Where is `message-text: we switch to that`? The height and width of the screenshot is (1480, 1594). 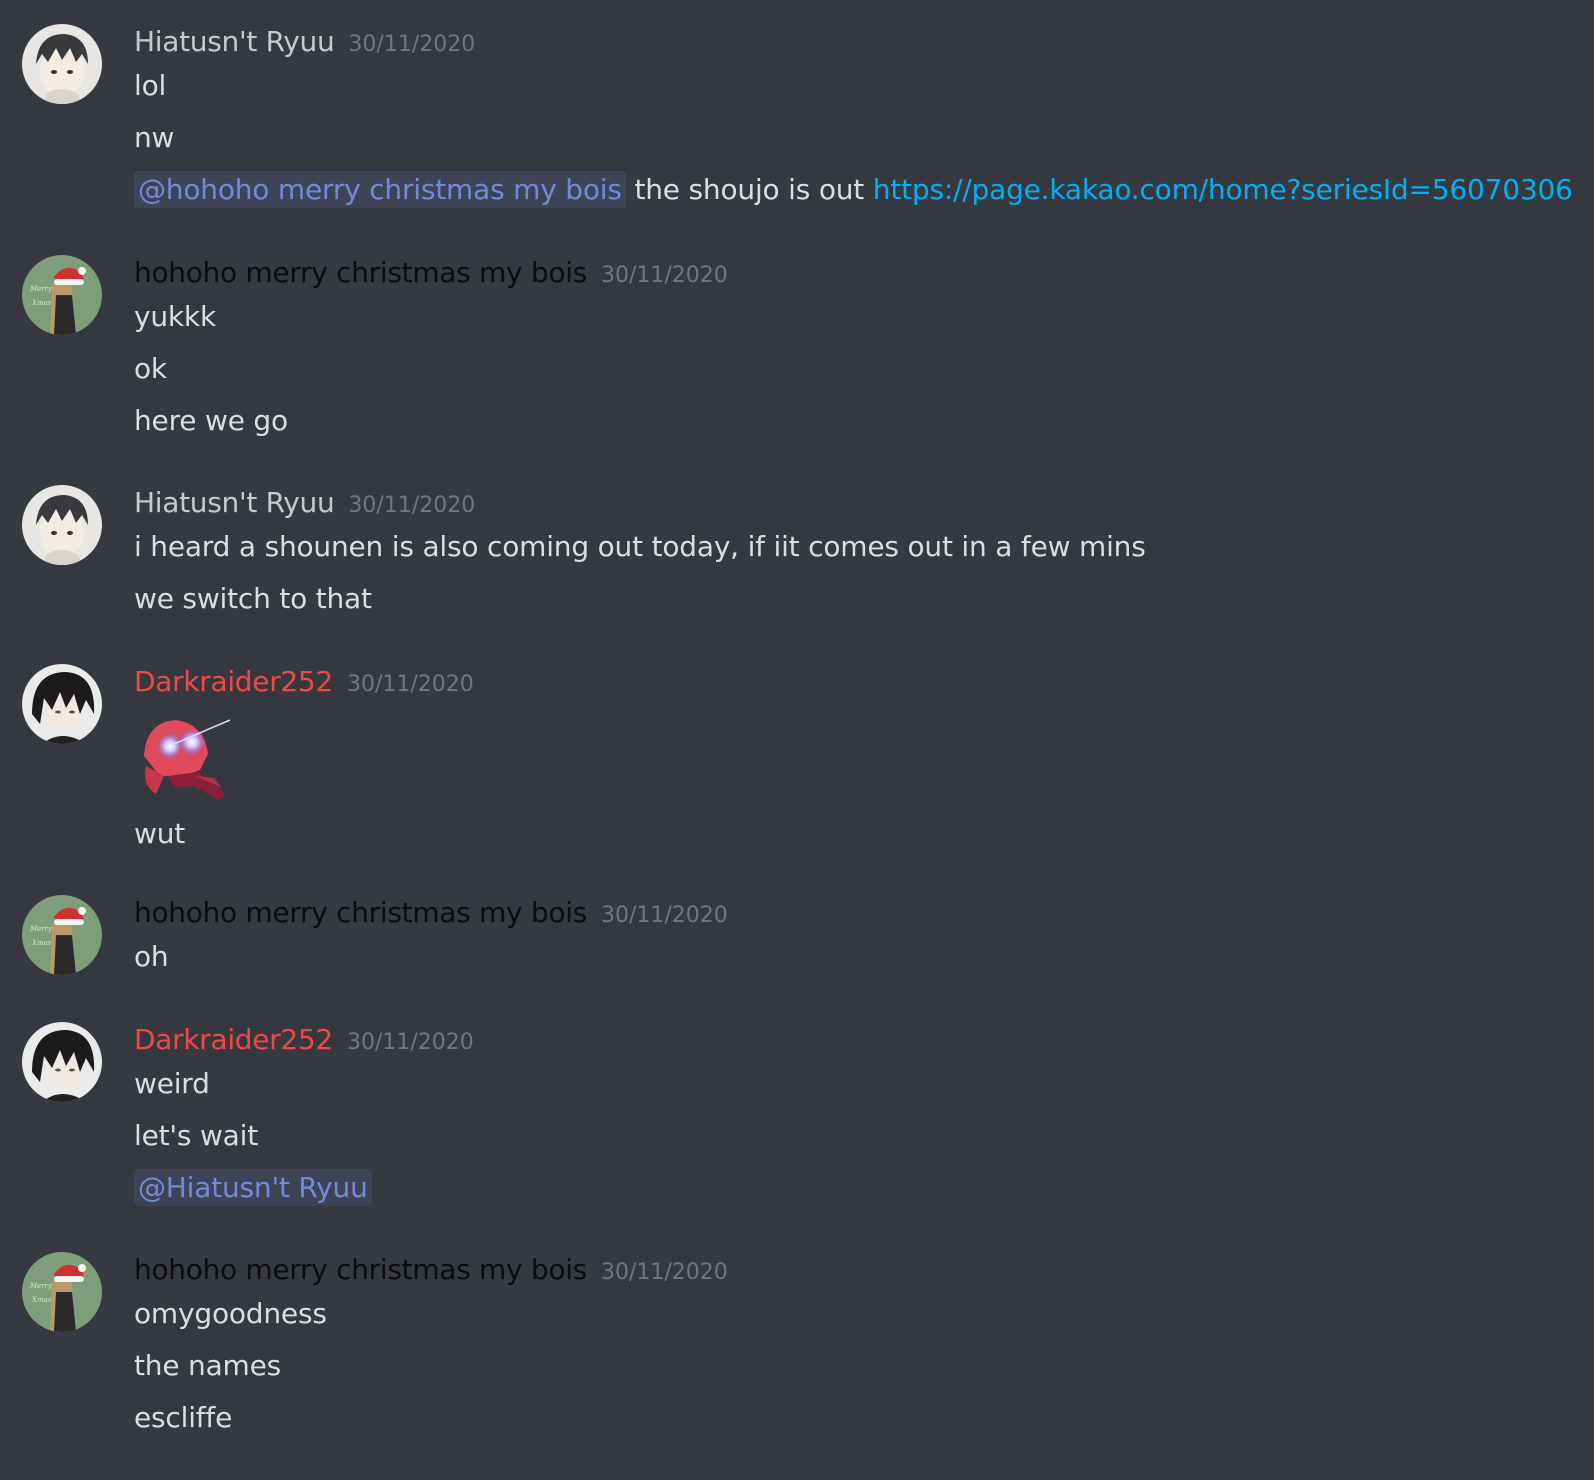 message-text: we switch to that is located at coordinates (253, 598).